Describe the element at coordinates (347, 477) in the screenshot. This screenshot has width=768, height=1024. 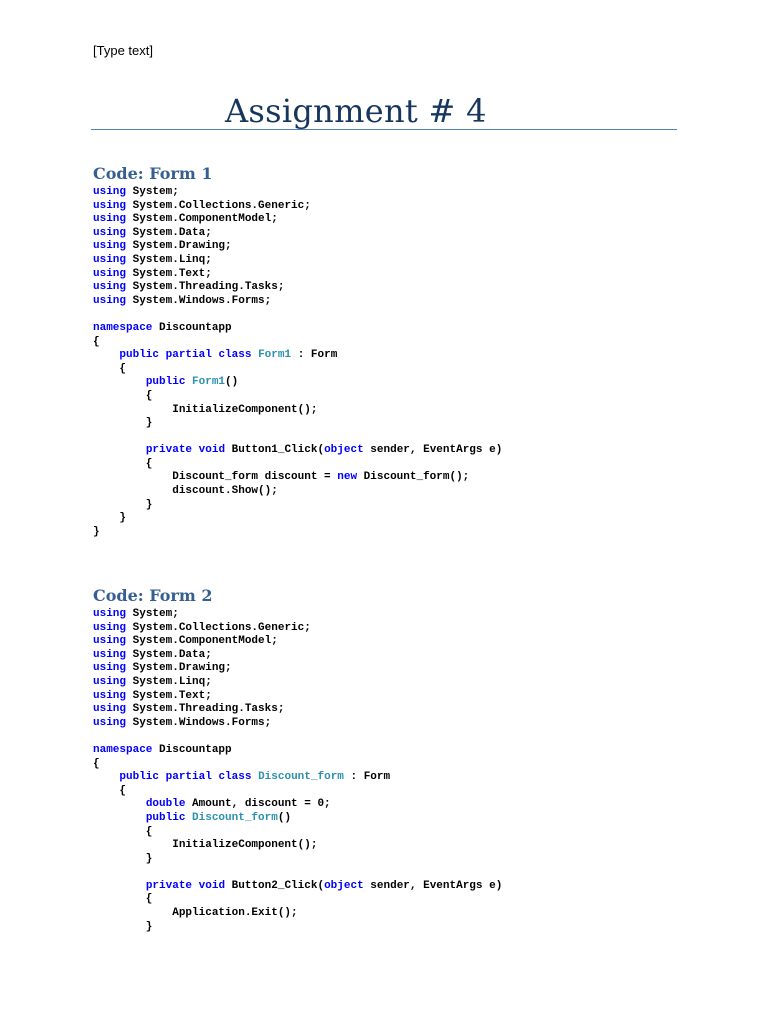
I see `code-keyword: new` at that location.